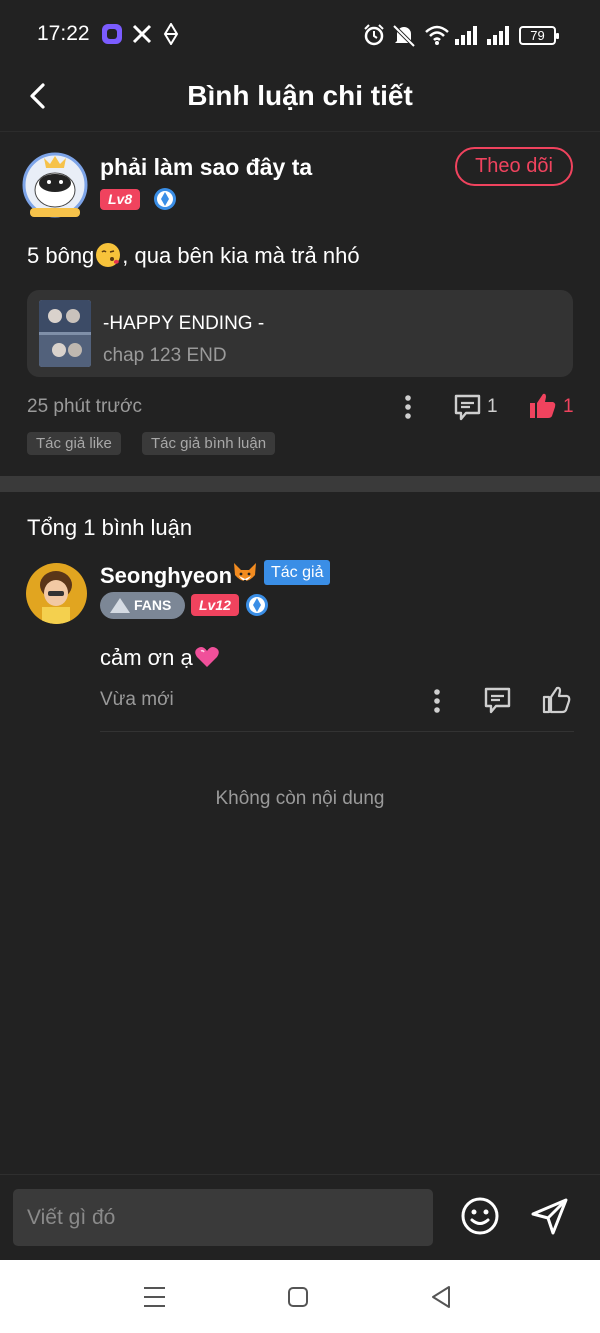 The image size is (600, 1333). I want to click on mute-icon, so click(404, 36).